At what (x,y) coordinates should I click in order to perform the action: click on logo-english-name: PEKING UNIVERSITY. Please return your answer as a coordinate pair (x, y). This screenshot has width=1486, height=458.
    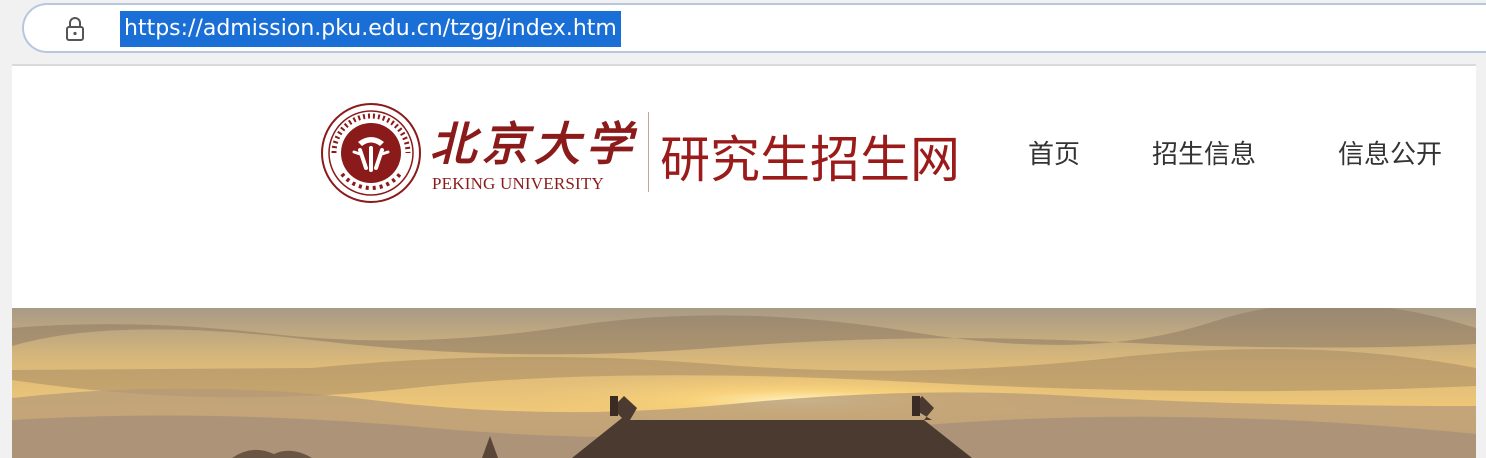
    Looking at the image, I should click on (518, 183).